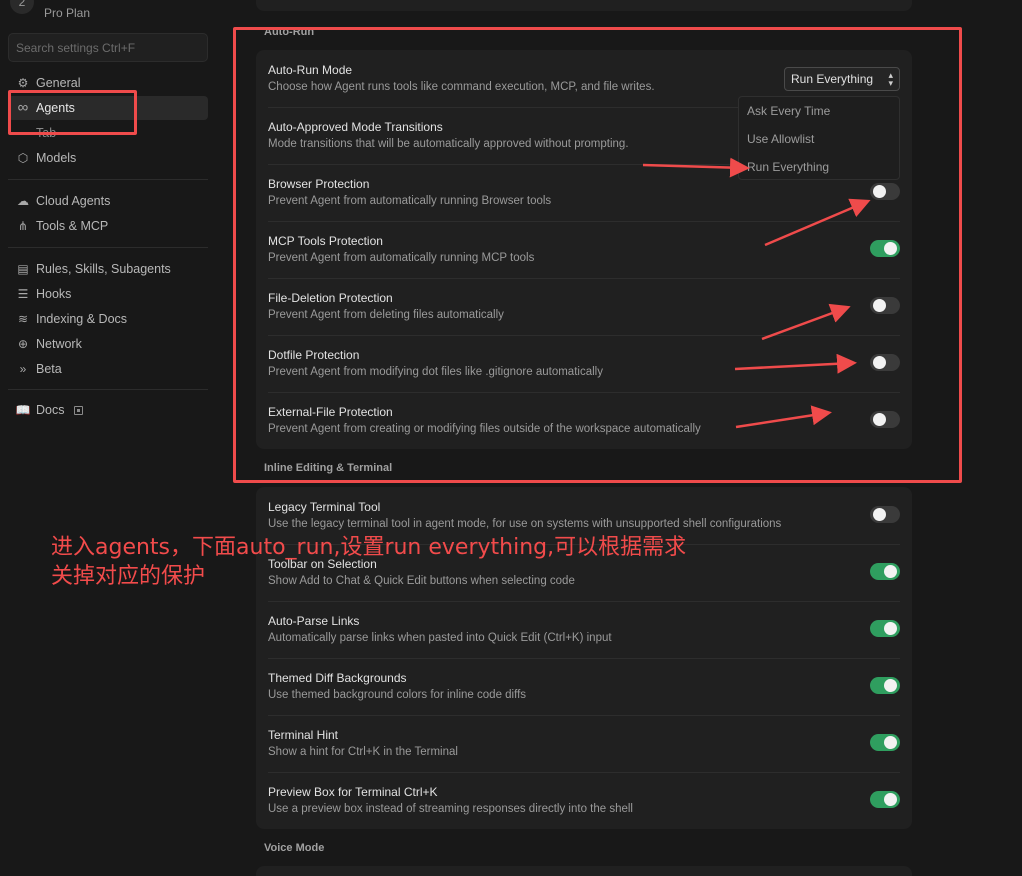 This screenshot has height=876, width=1022. What do you see at coordinates (108, 369) in the screenshot?
I see `sidebar-item-beta: » Beta` at bounding box center [108, 369].